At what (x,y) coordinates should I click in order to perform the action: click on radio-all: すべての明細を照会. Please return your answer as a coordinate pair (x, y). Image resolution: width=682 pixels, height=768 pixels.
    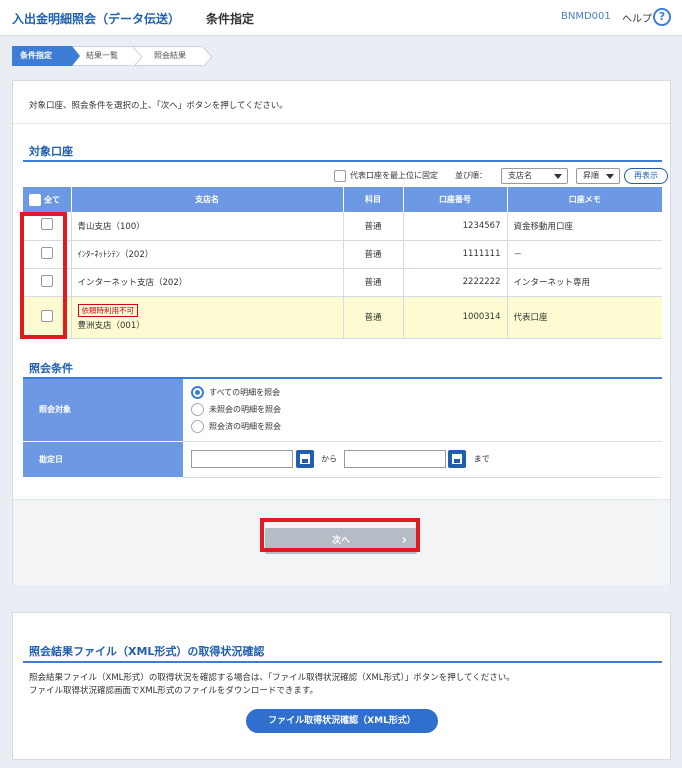
    Looking at the image, I should click on (426, 392).